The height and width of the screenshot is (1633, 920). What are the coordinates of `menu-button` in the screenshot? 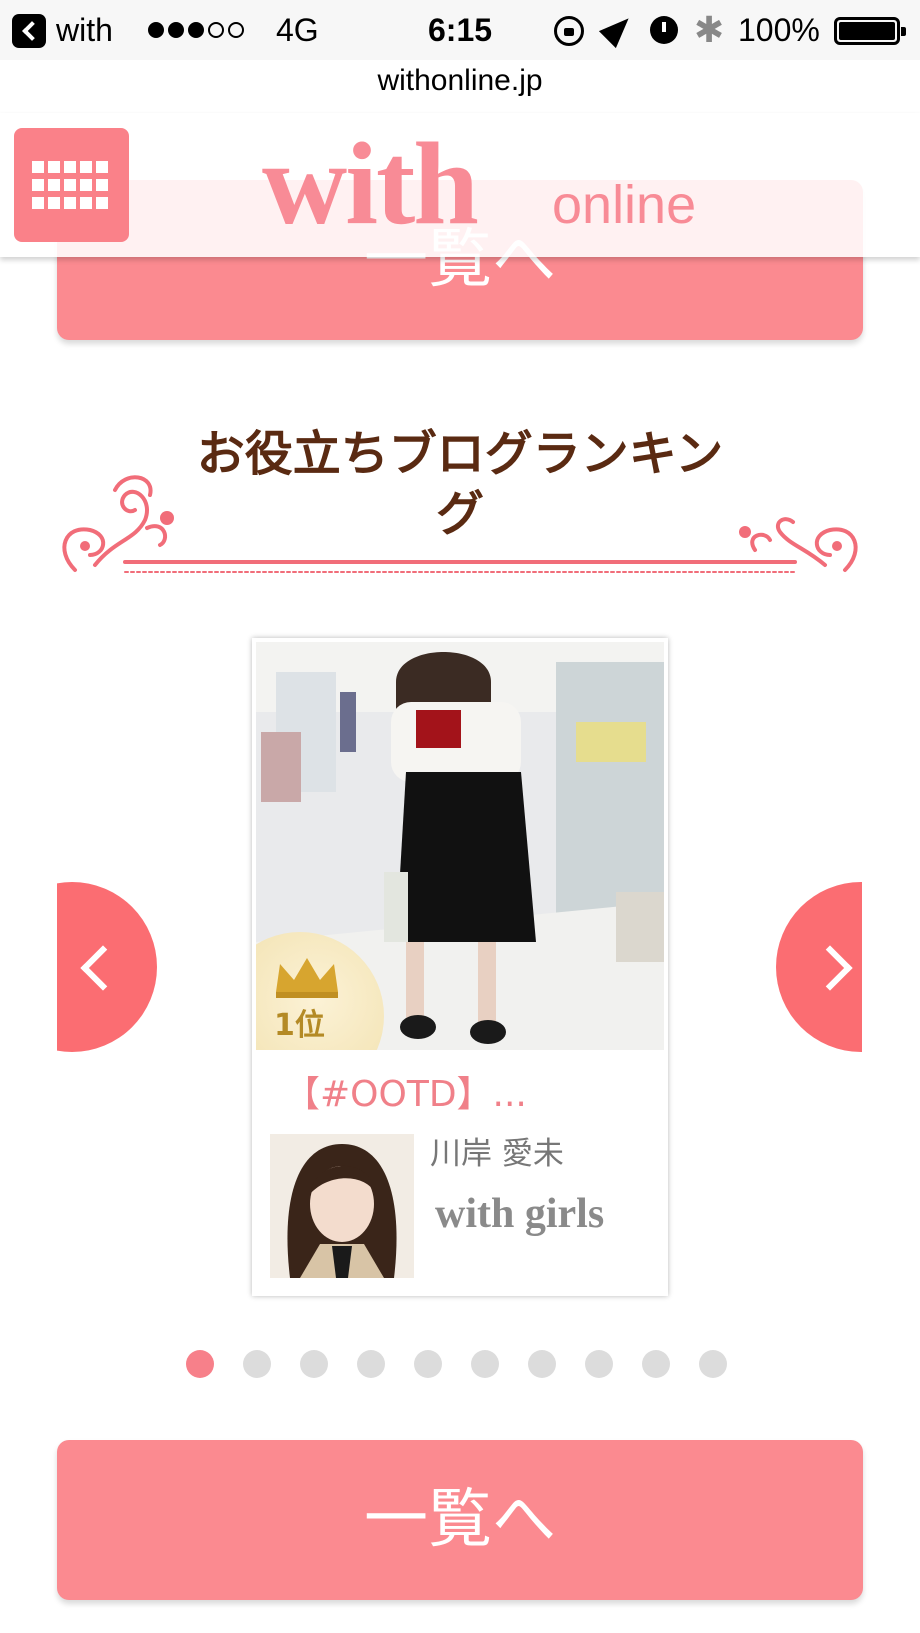 It's located at (71, 185).